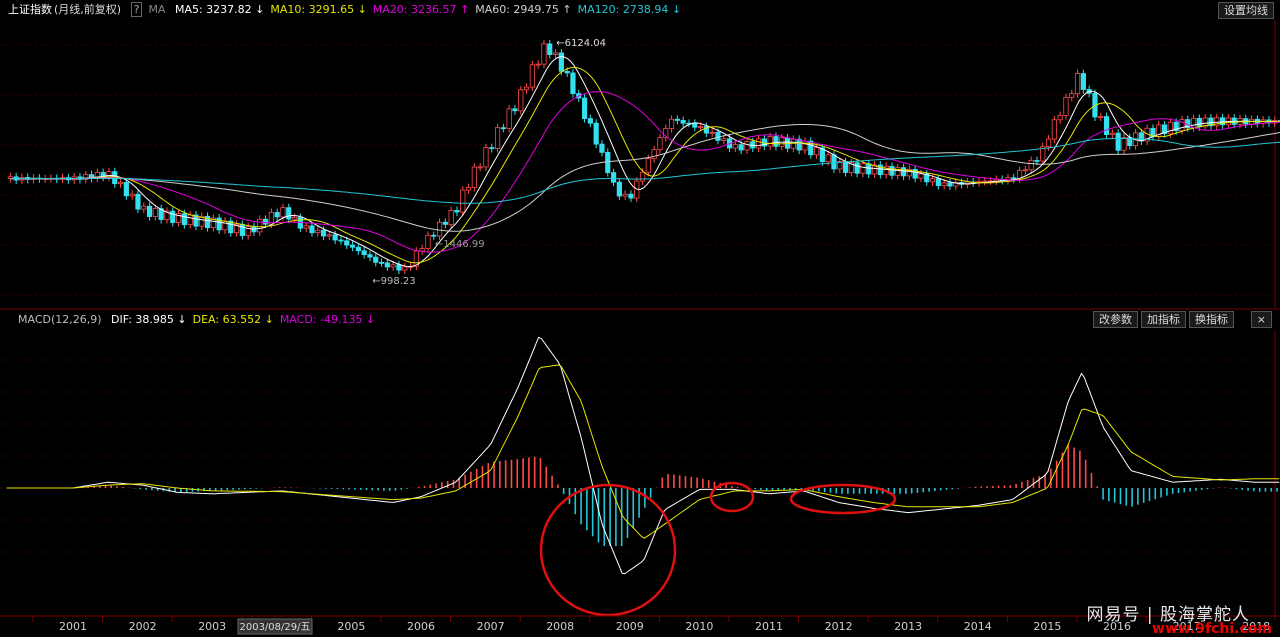  Describe the element at coordinates (212, 626) in the screenshot. I see `x-tick-label: 2003` at that location.